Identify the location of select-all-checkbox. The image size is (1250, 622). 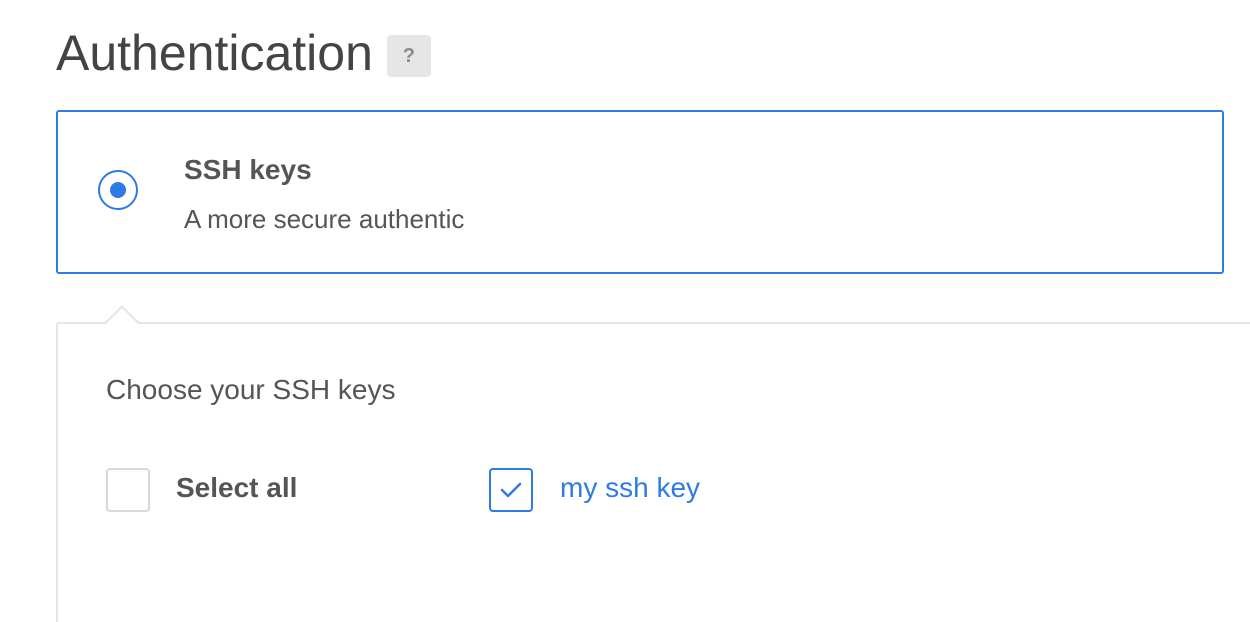
(128, 490).